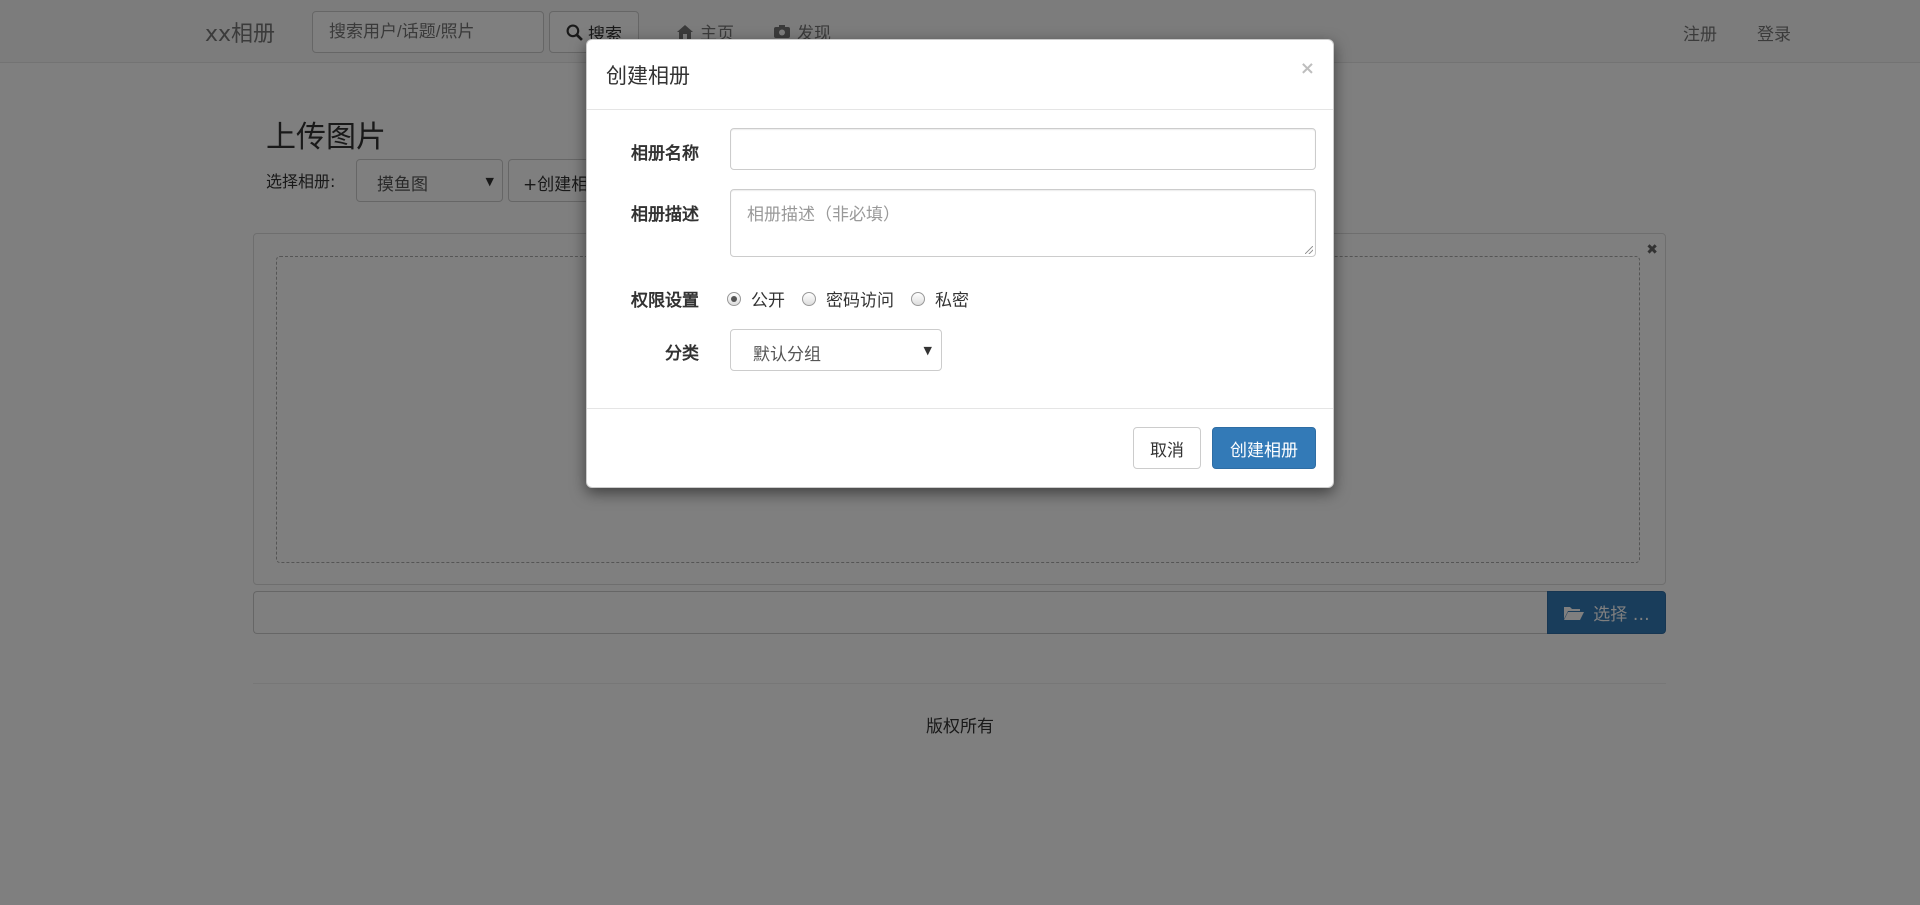 The image size is (1920, 905). I want to click on modal-title: 创建相册, so click(648, 76).